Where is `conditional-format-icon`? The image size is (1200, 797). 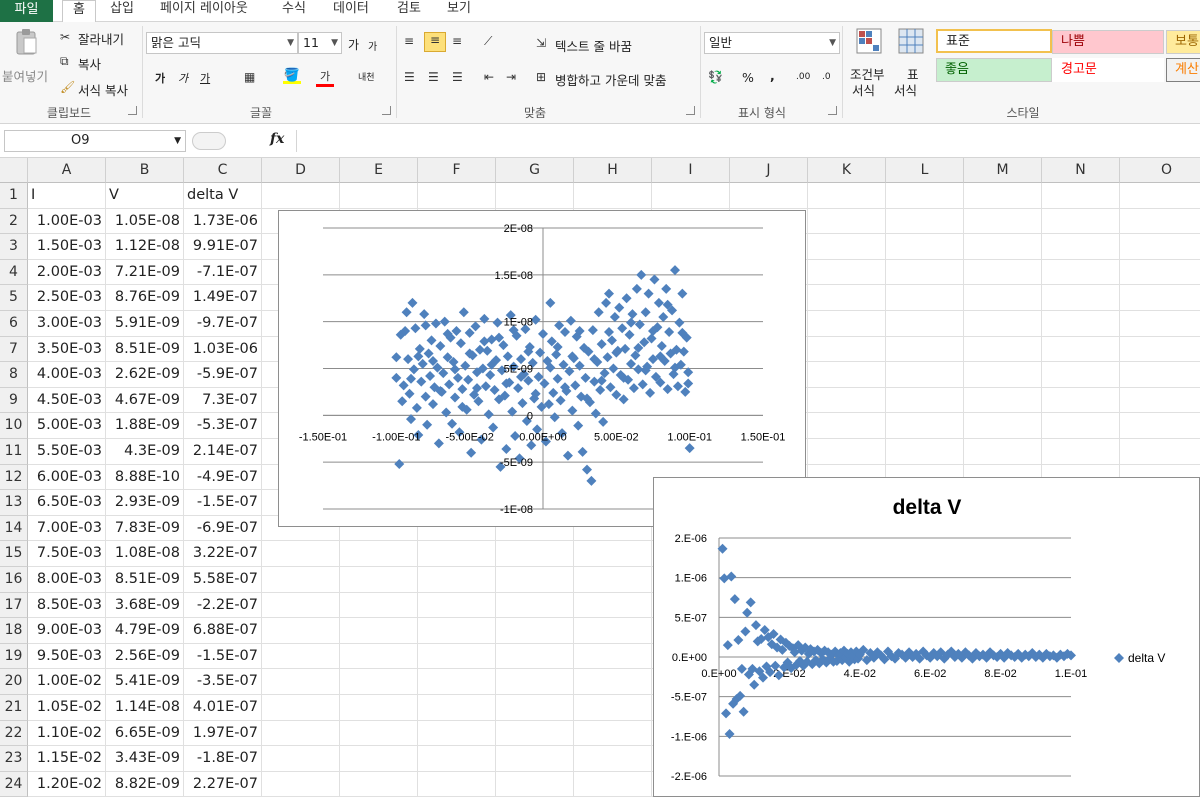
conditional-format-icon is located at coordinates (869, 41).